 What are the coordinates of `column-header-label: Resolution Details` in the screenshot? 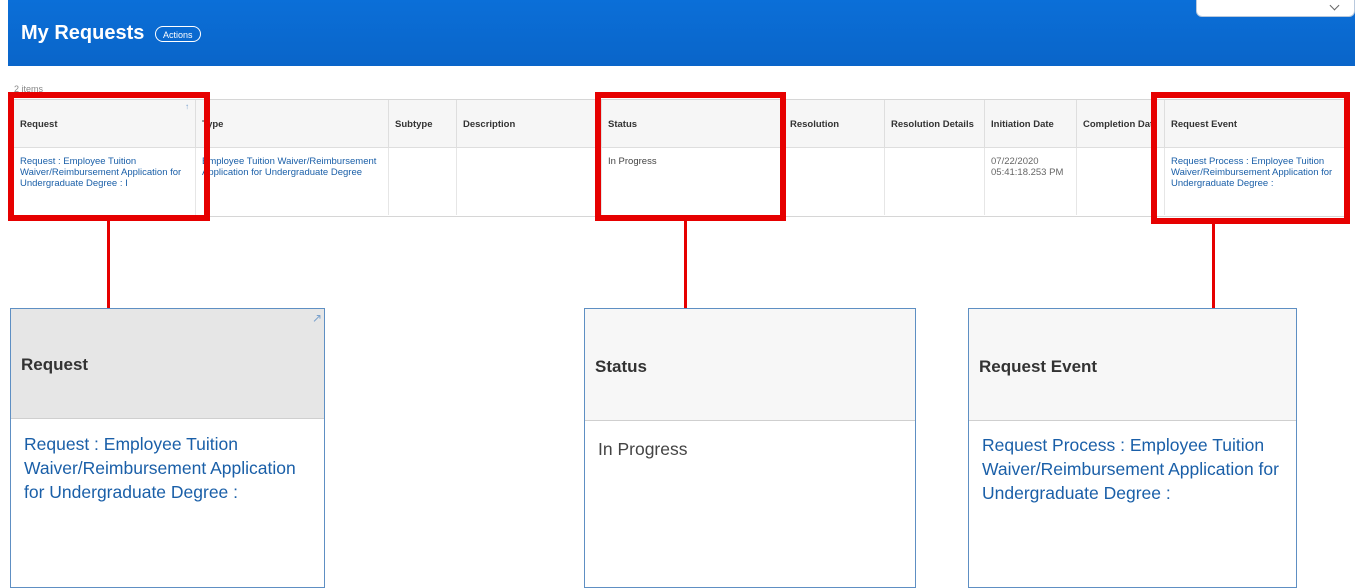 It's located at (932, 124).